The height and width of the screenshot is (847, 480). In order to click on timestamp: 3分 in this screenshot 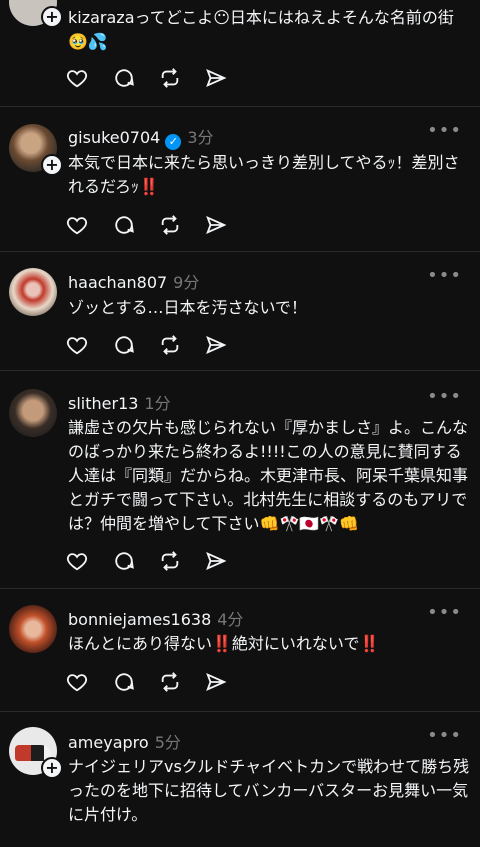, I will do `click(200, 137)`.